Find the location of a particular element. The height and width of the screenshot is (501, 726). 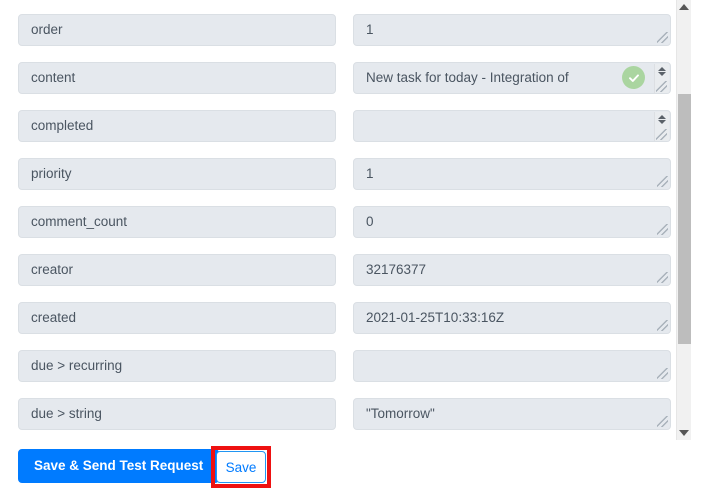

field-key-input: priority is located at coordinates (177, 174).